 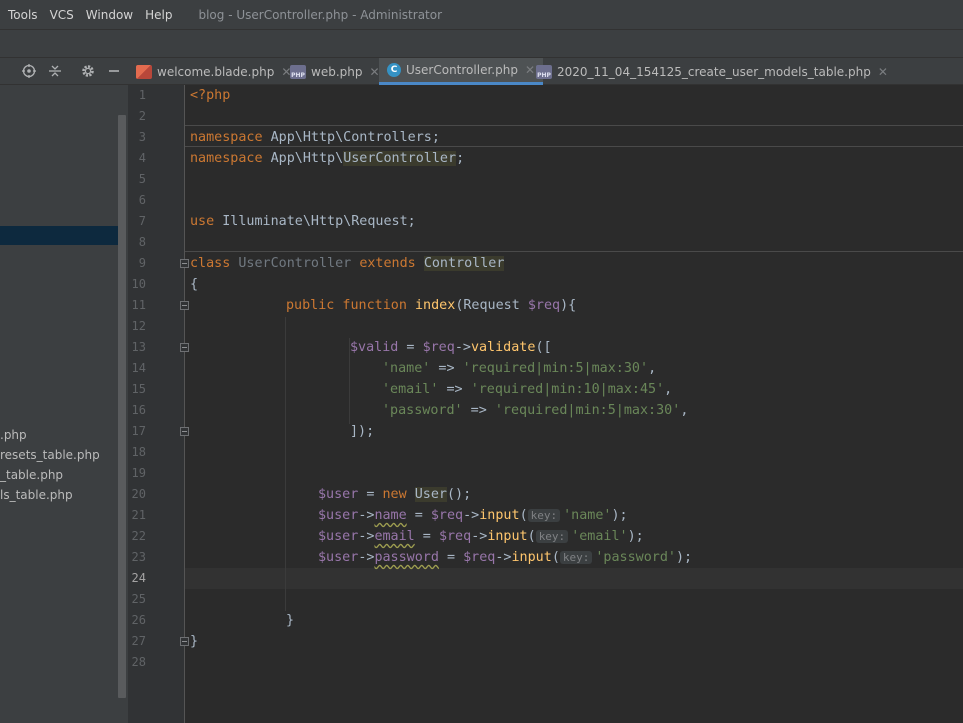 What do you see at coordinates (142, 242) in the screenshot?
I see `line-number: 8` at bounding box center [142, 242].